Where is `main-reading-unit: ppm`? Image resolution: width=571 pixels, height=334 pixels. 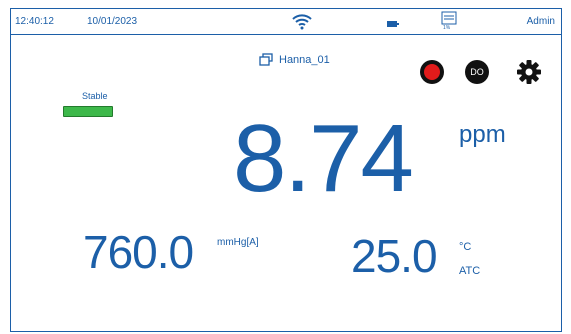
main-reading-unit: ppm is located at coordinates (482, 134).